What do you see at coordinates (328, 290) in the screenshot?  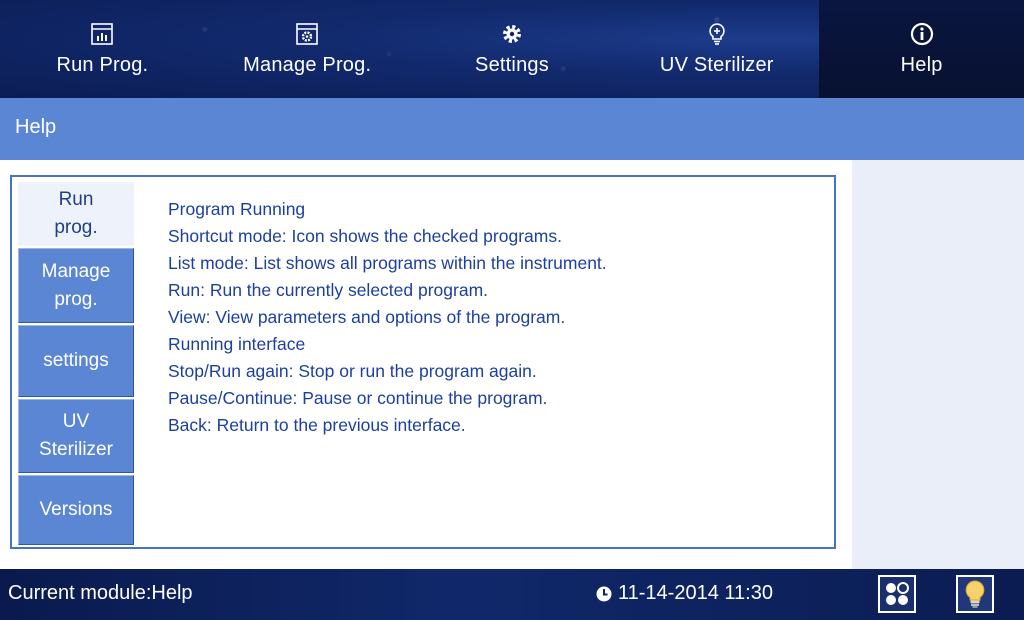 I see `help-line: Run: Run the currently selected program.` at bounding box center [328, 290].